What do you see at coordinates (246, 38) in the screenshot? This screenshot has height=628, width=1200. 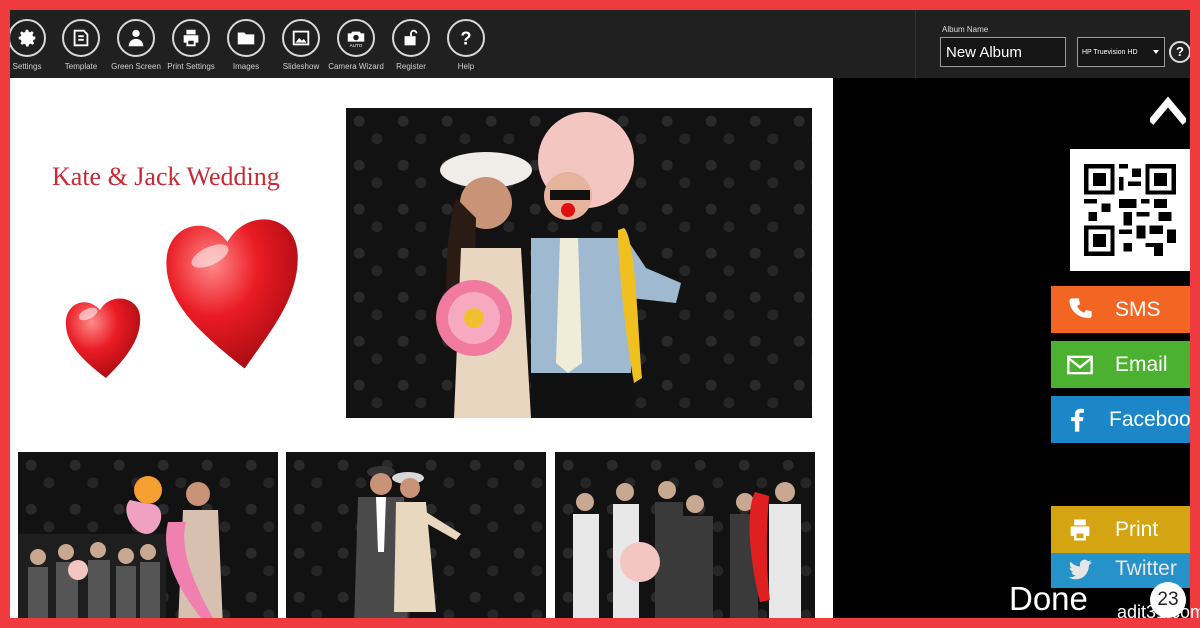 I see `folder-icon` at bounding box center [246, 38].